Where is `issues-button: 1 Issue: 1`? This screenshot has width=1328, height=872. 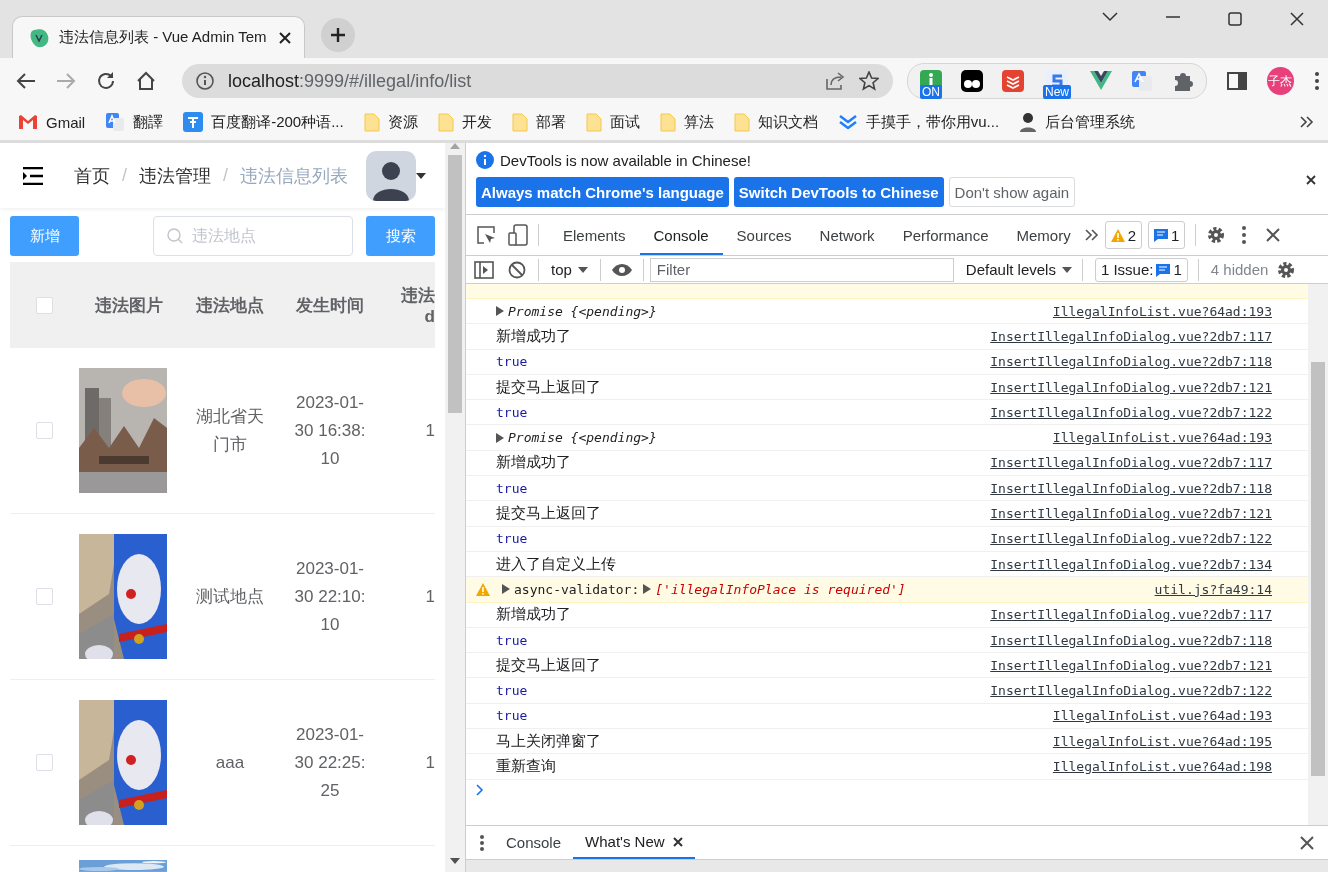
issues-button: 1 Issue: 1 is located at coordinates (1141, 269).